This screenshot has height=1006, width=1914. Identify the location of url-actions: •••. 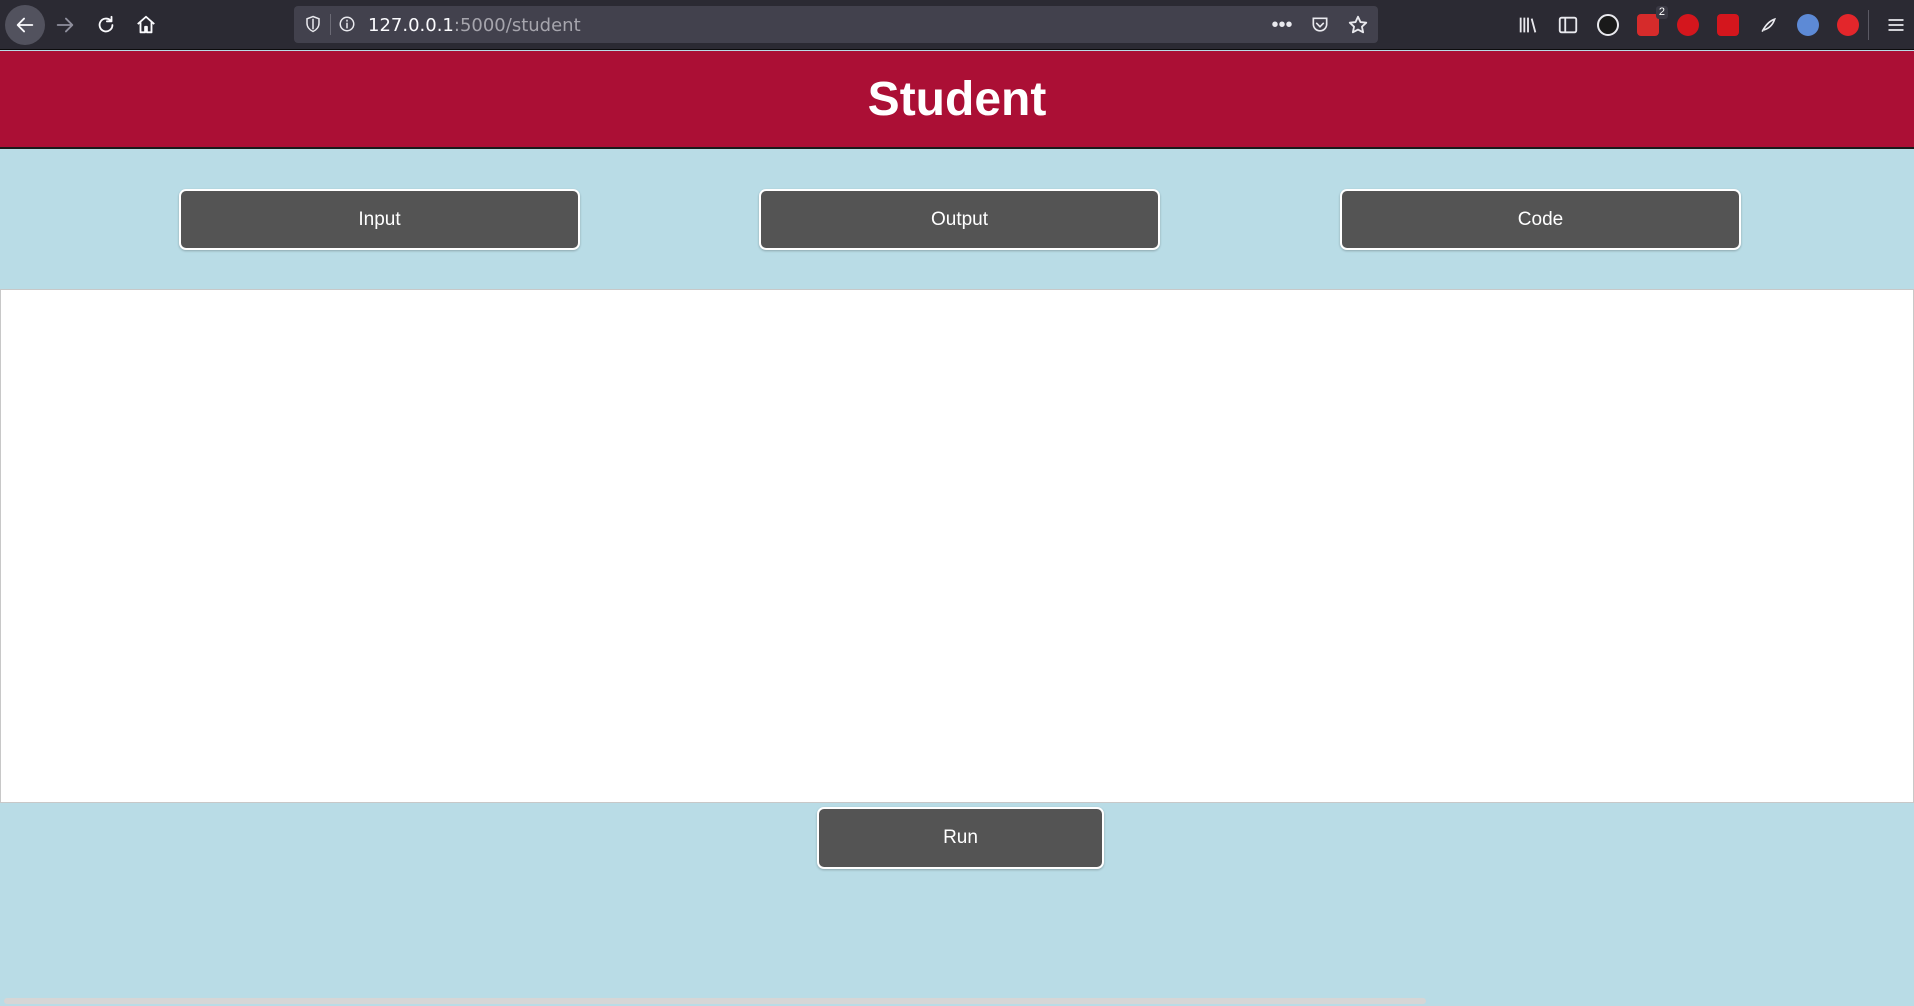
(1320, 25).